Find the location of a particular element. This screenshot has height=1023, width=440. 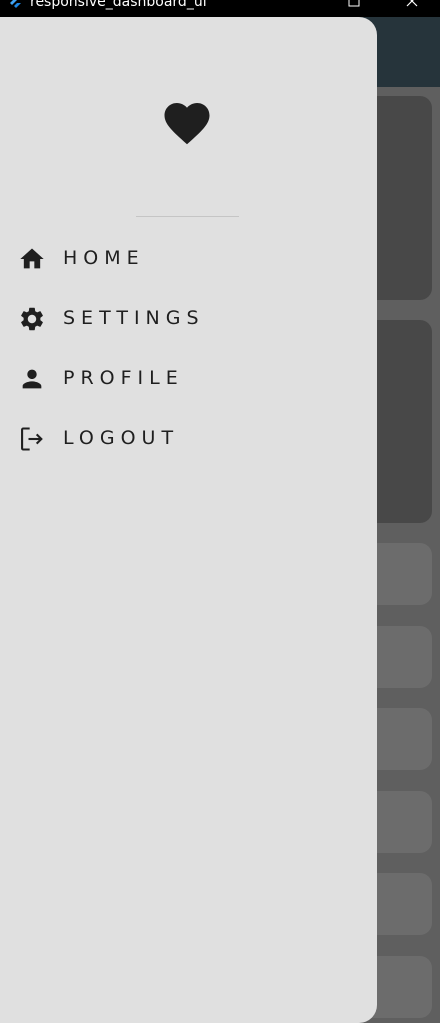

nav-item-profile: PROFILE is located at coordinates (188, 379).